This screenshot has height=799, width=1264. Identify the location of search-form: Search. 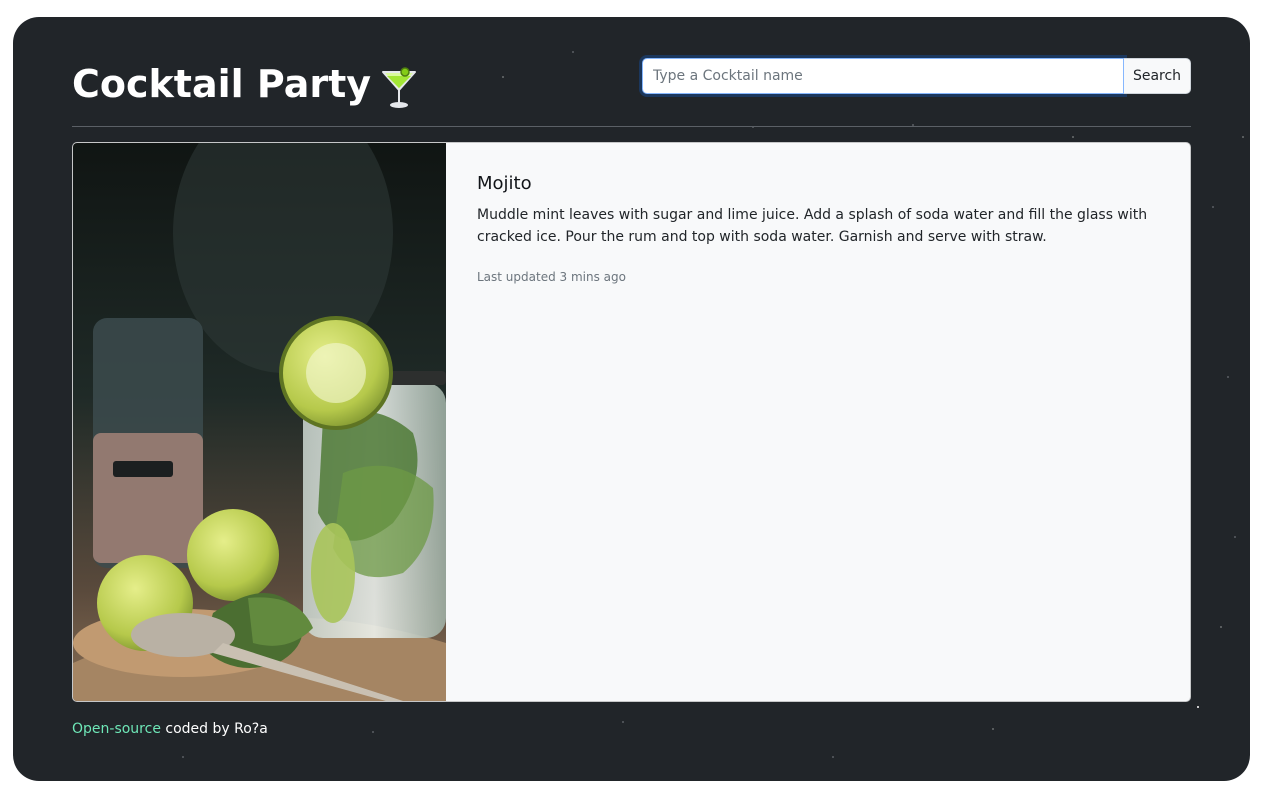
(916, 76).